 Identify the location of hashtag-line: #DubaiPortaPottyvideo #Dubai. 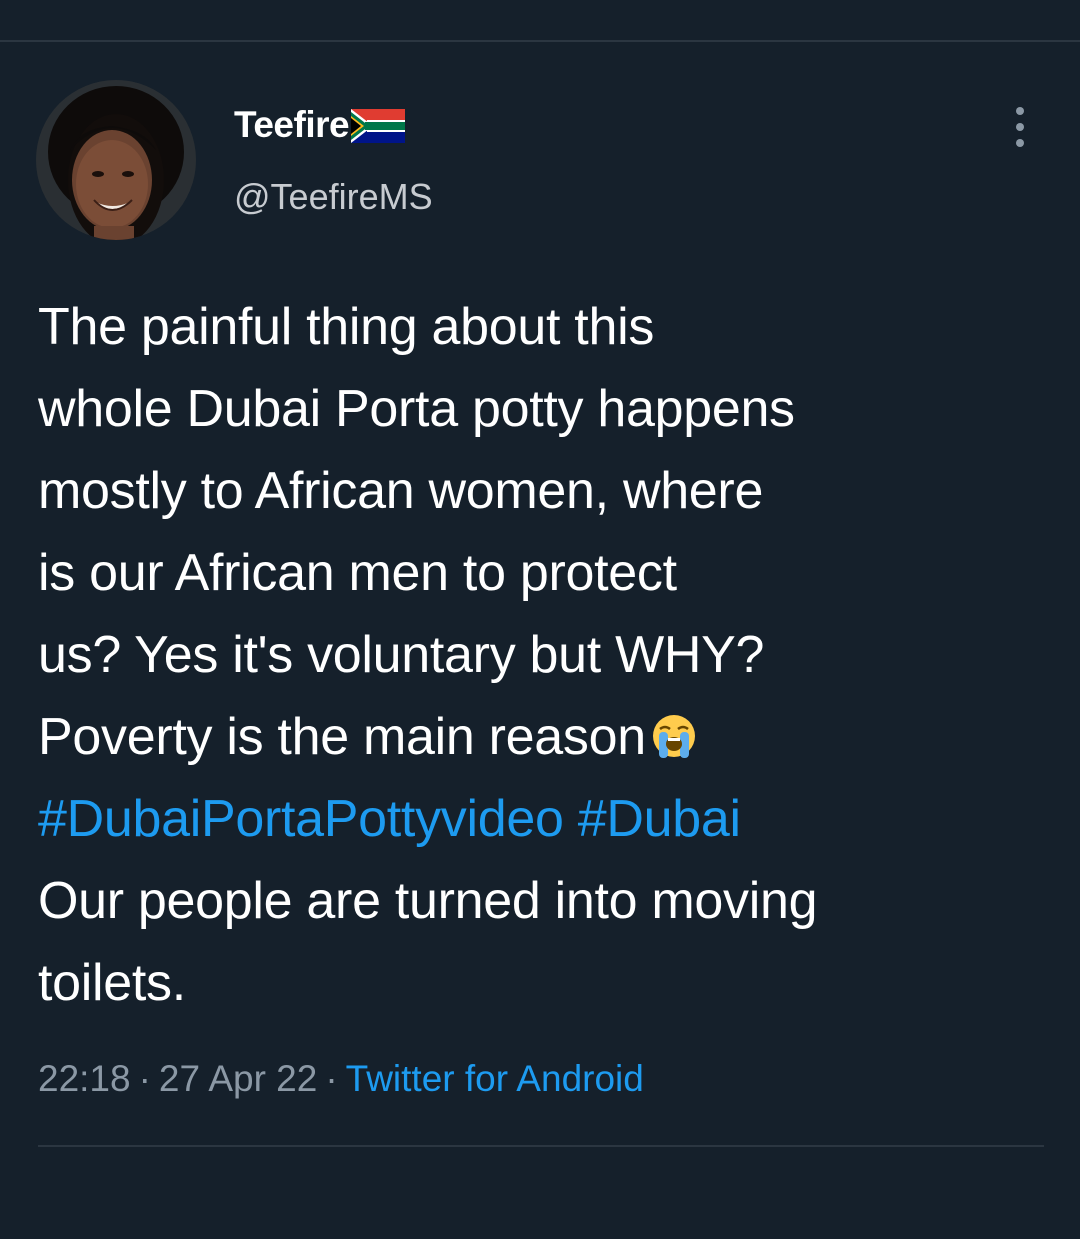
(543, 819).